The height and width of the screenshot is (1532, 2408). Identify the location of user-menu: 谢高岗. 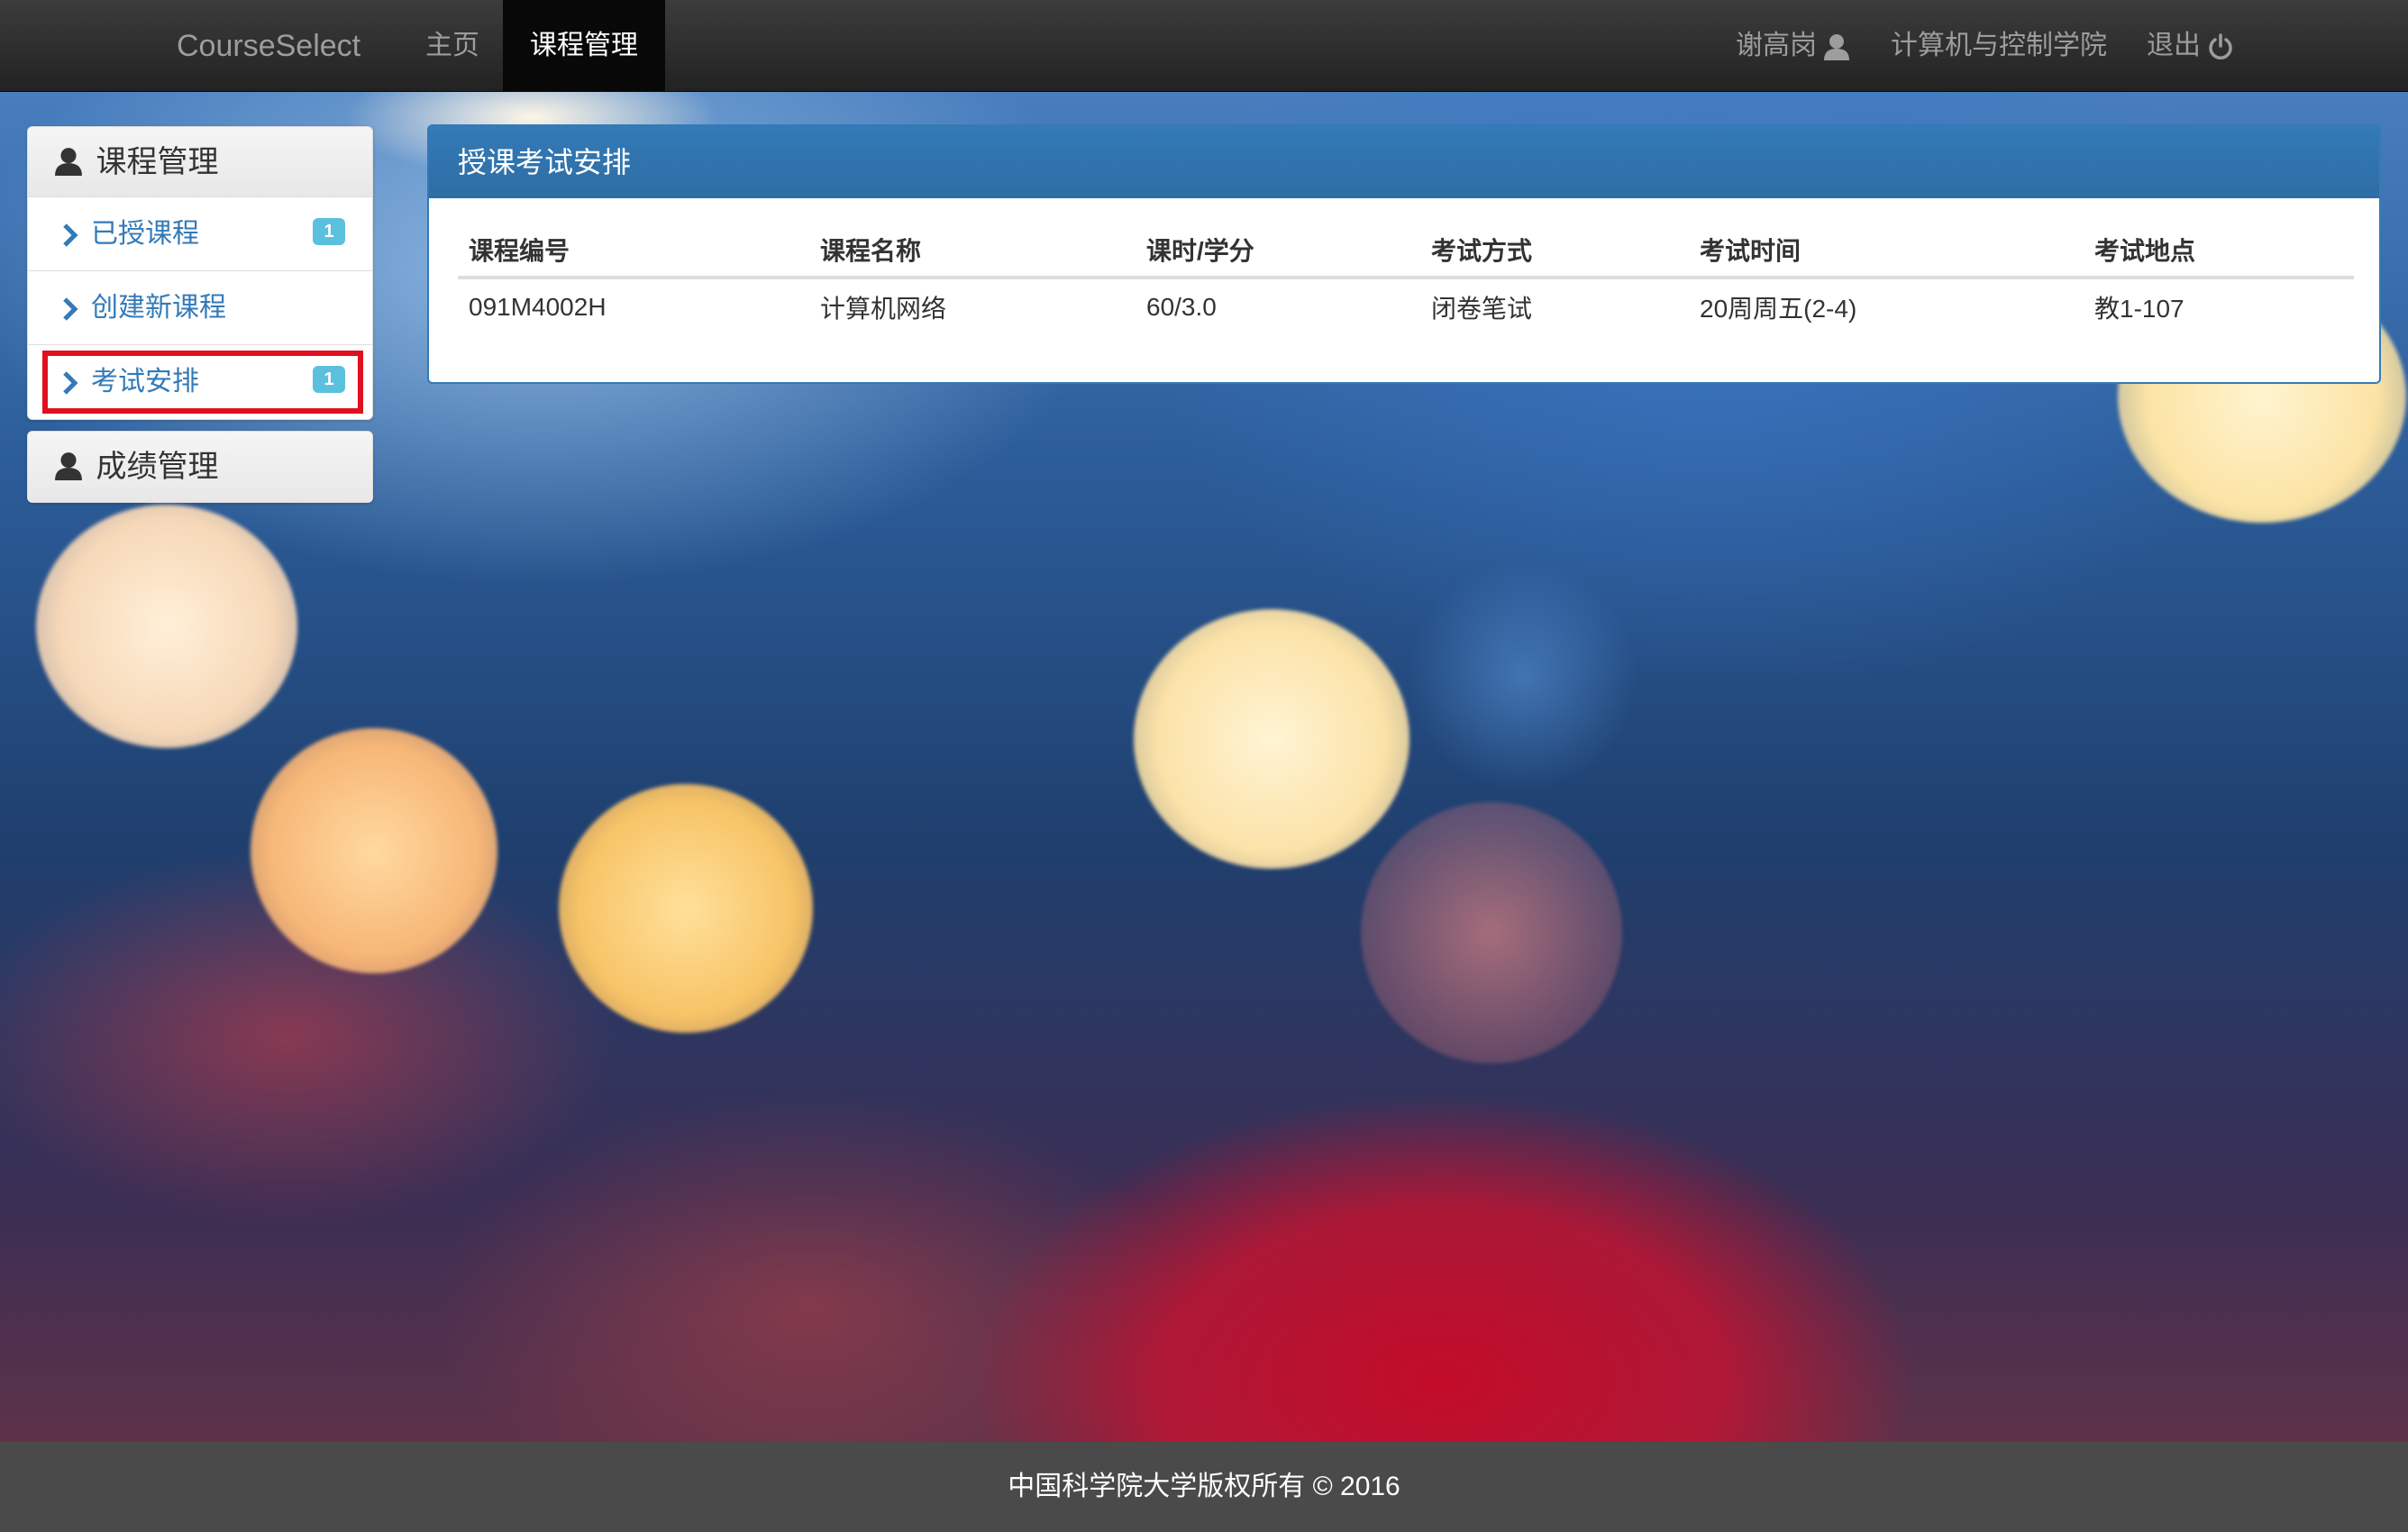
(1793, 46).